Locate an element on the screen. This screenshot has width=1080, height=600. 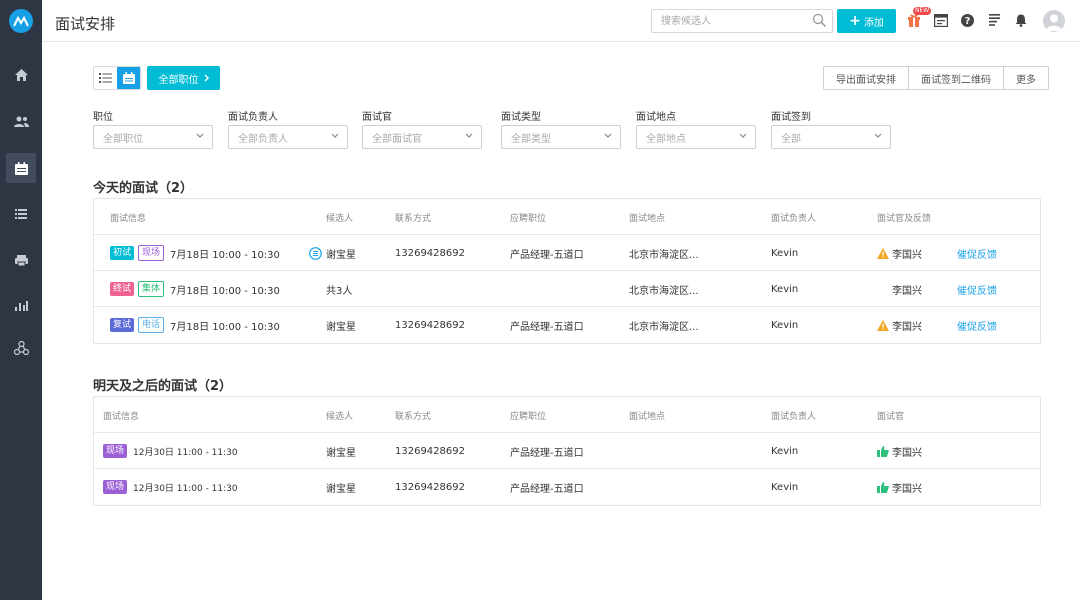
calendar-view-button is located at coordinates (128, 78).